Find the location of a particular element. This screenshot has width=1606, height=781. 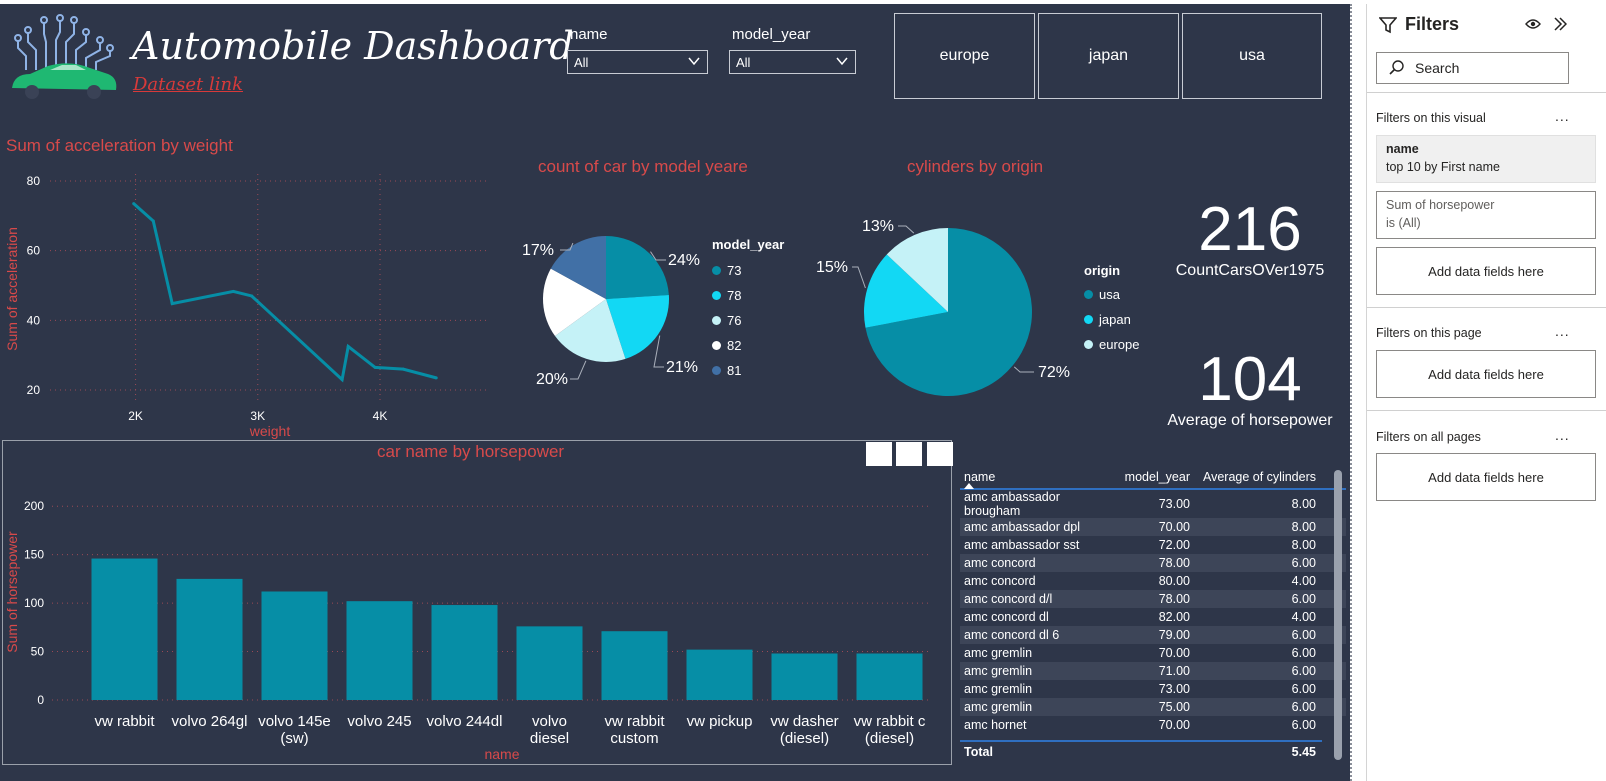

tile-usa: usa is located at coordinates (1252, 56).